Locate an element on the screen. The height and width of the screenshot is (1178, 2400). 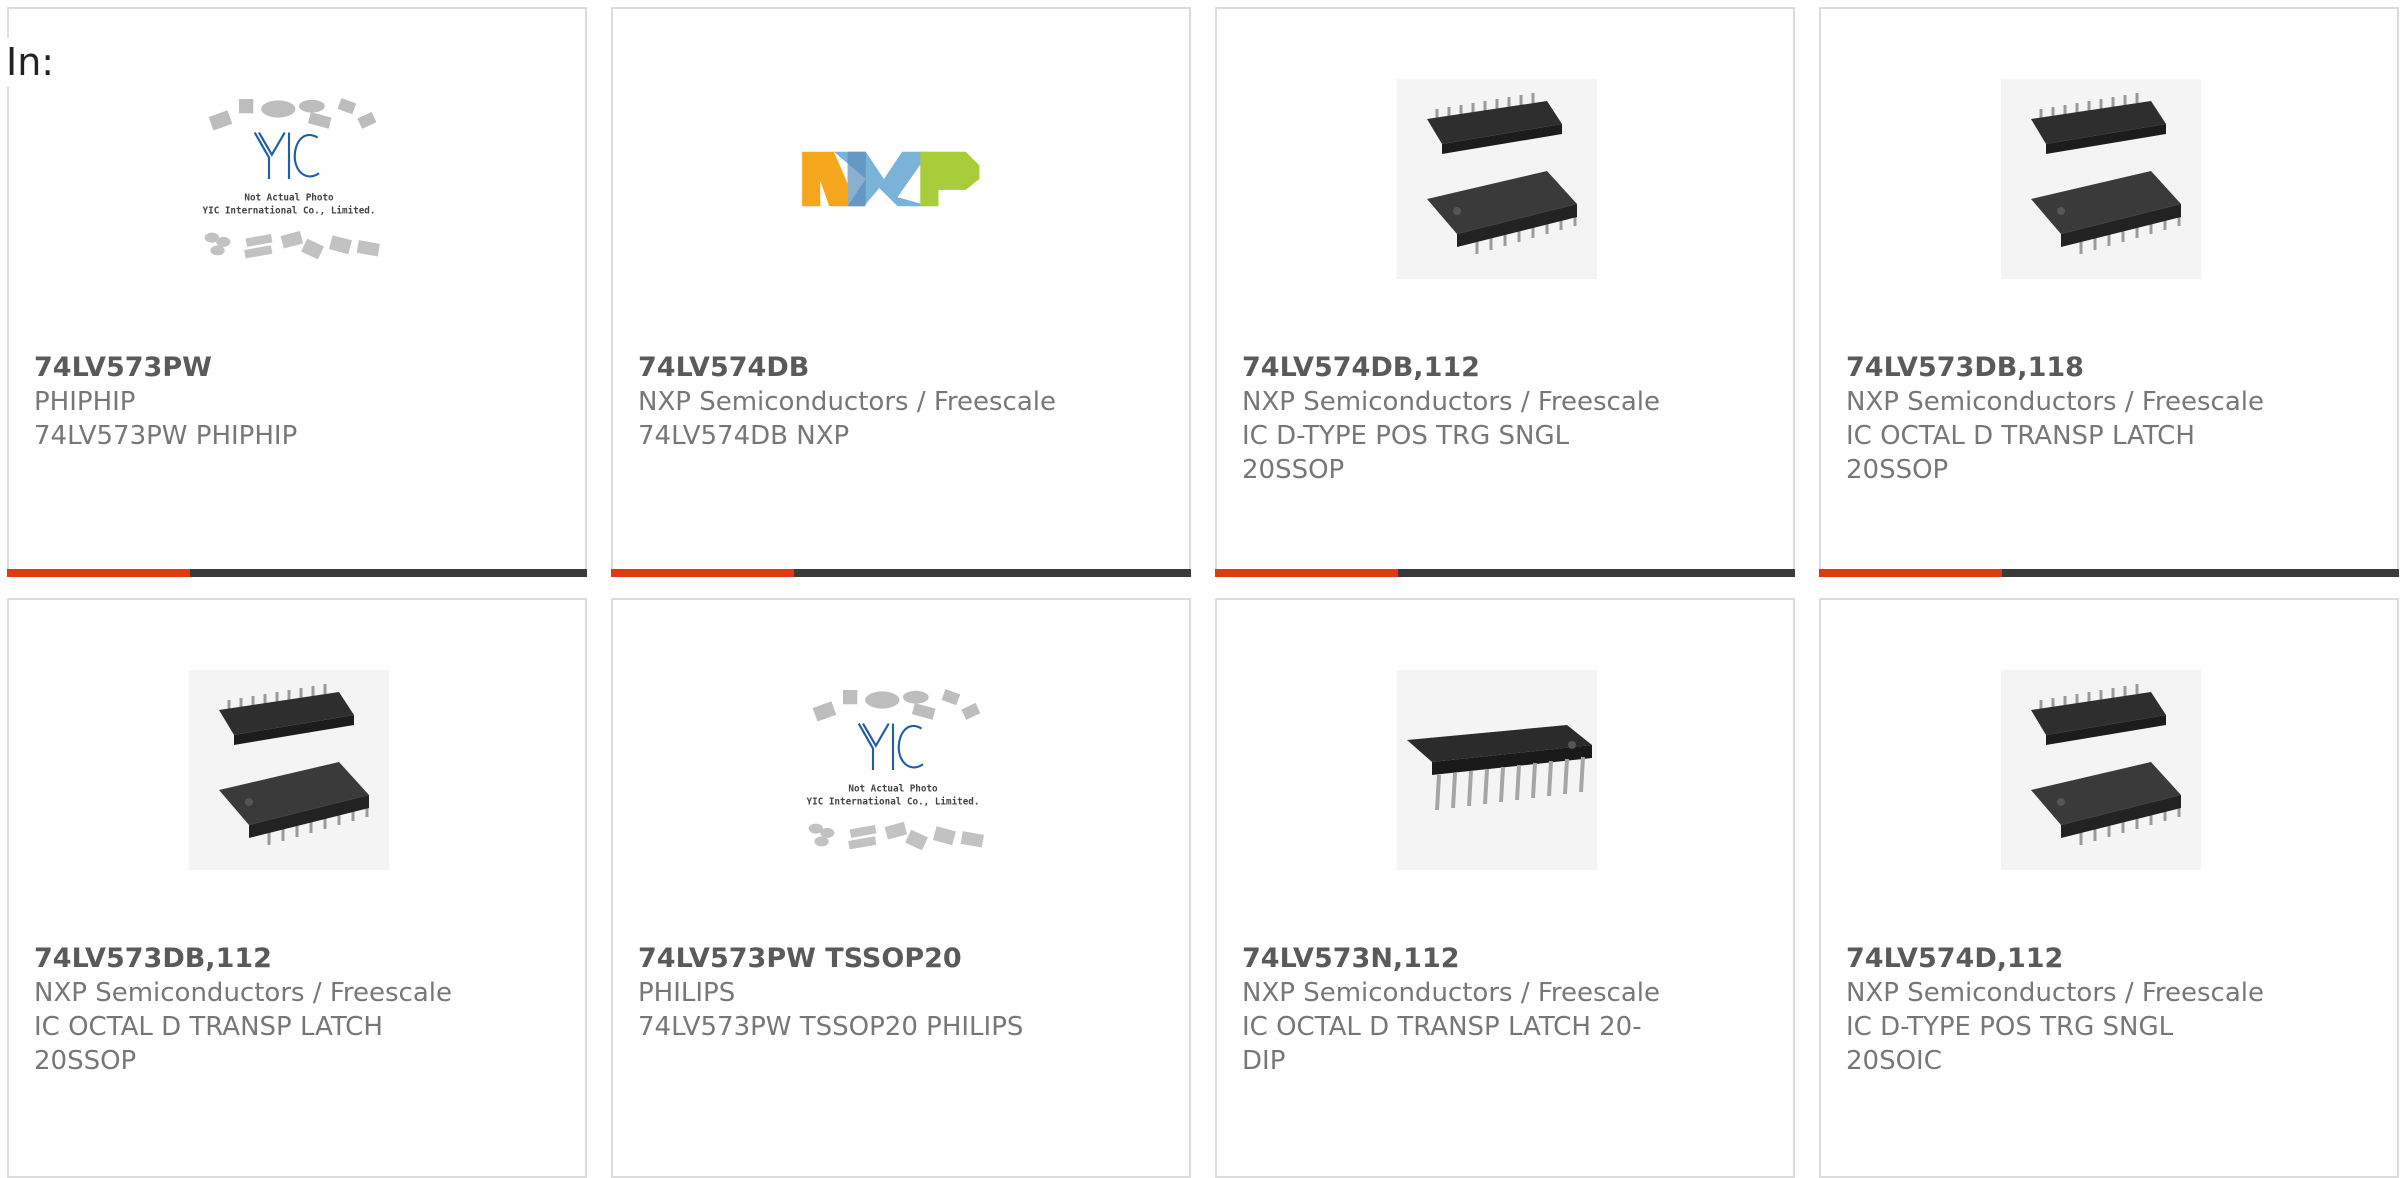
part-number: 74LV573DB,118 is located at coordinates (2111, 368).